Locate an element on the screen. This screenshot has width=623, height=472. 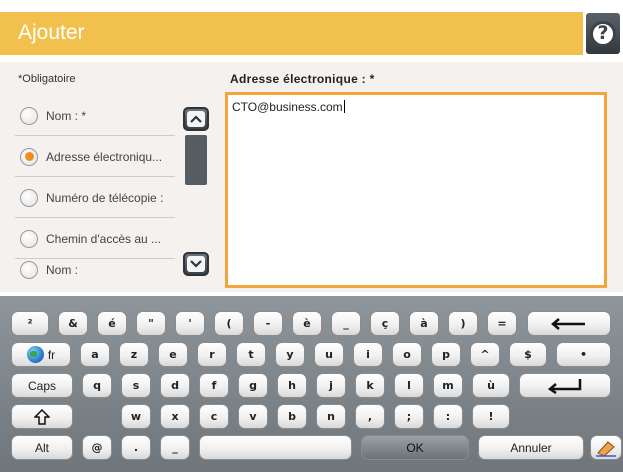
scroll-down-button is located at coordinates (196, 264).